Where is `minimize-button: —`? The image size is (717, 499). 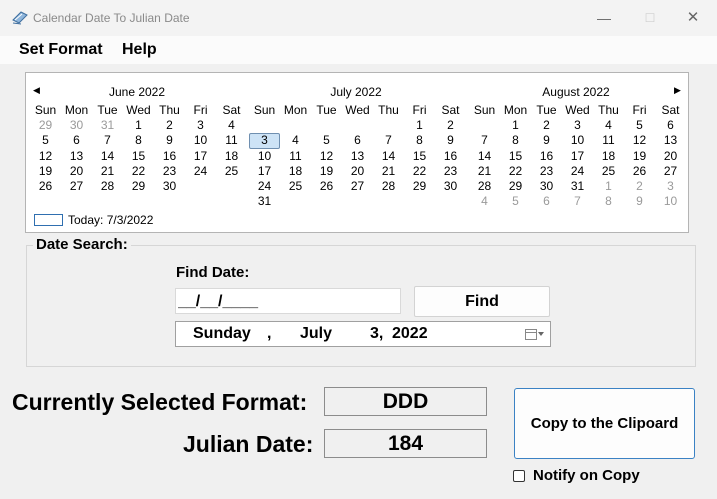
minimize-button: — is located at coordinates (604, 18).